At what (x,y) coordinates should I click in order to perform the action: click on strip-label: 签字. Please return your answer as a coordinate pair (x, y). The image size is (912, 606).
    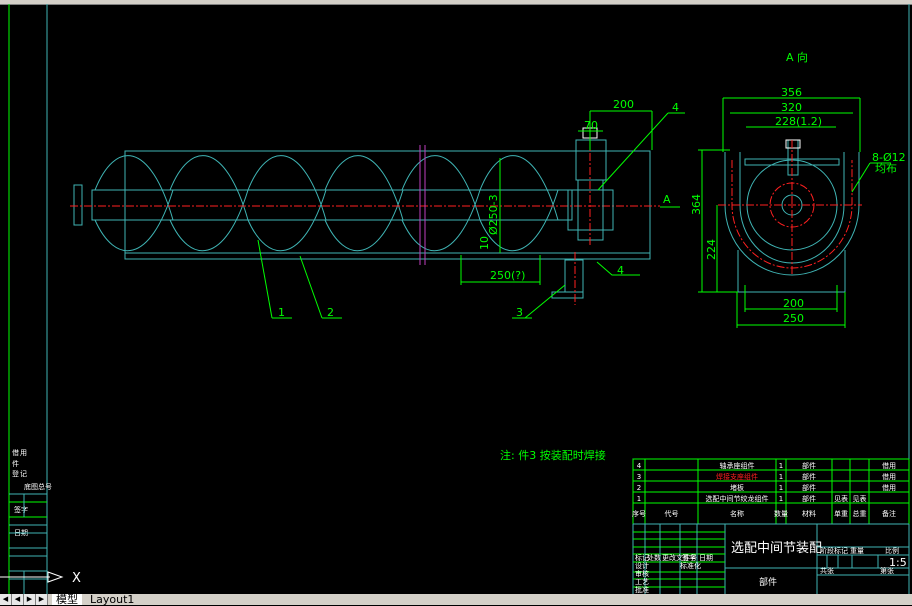
    Looking at the image, I should click on (21, 509).